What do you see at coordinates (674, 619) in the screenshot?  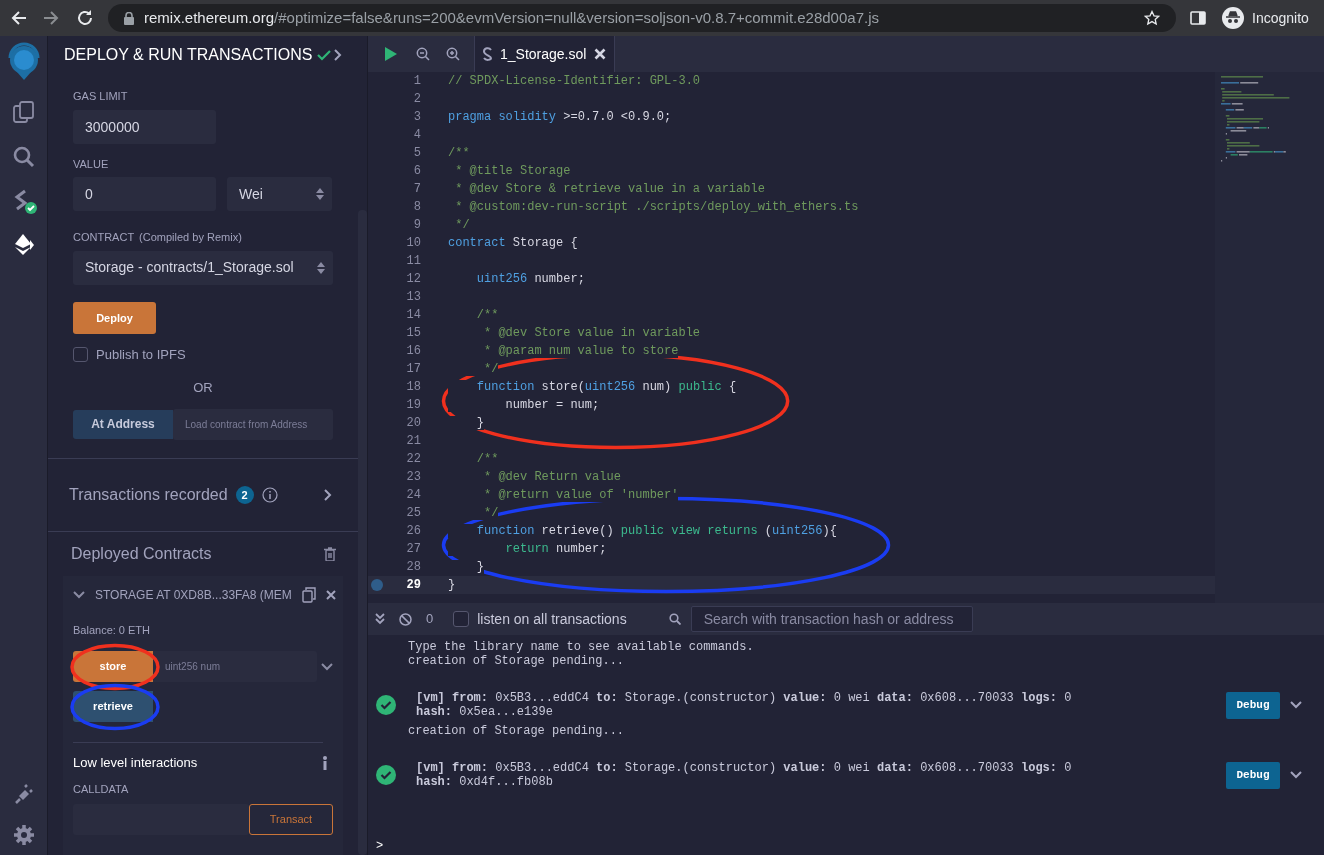 I see `search-icon` at bounding box center [674, 619].